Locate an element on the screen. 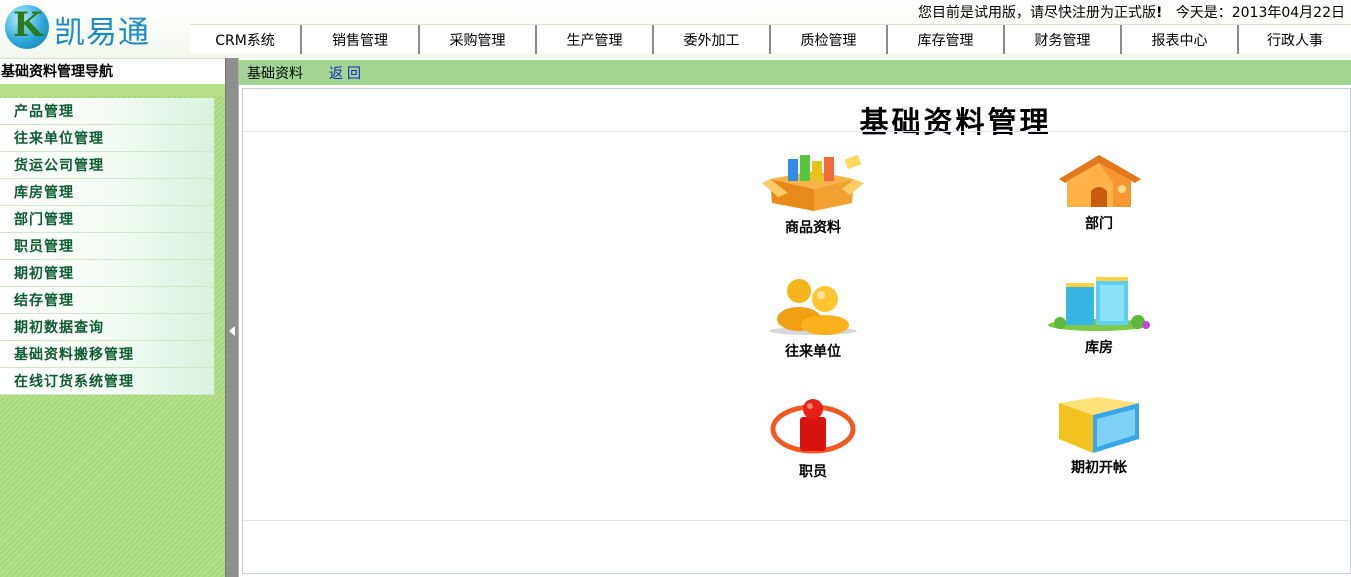 Image resolution: width=1351 pixels, height=577 pixels. tile-product: 商品资料 is located at coordinates (813, 203).